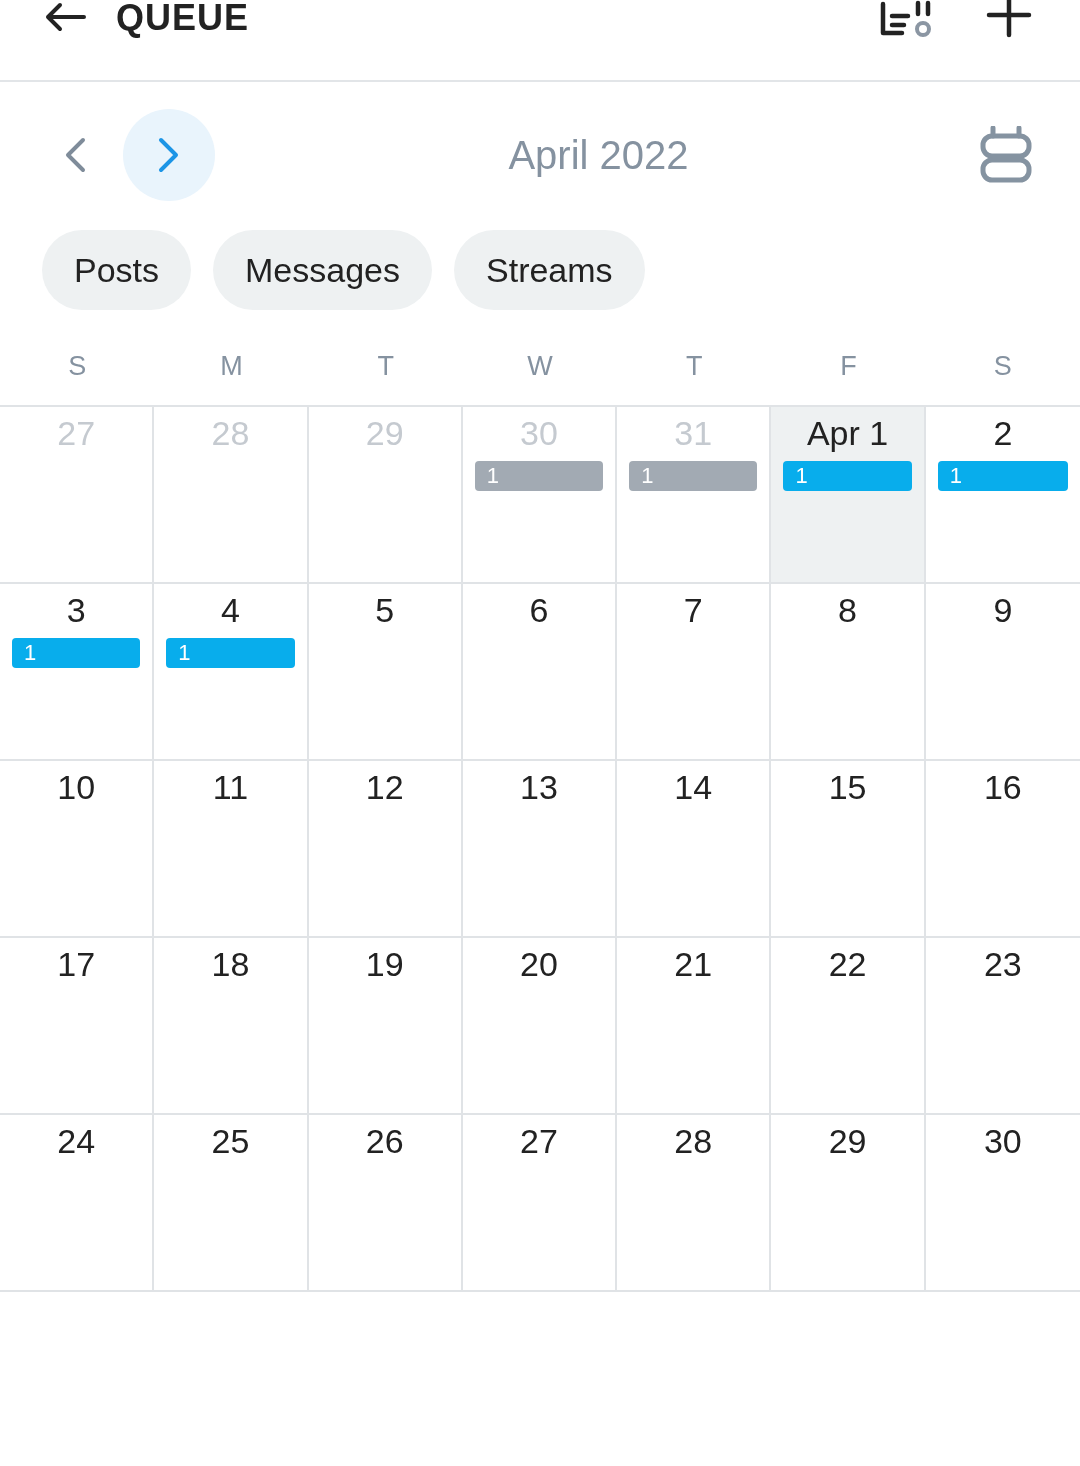 The height and width of the screenshot is (1466, 1080). I want to click on month-title: April 2022, so click(598, 155).